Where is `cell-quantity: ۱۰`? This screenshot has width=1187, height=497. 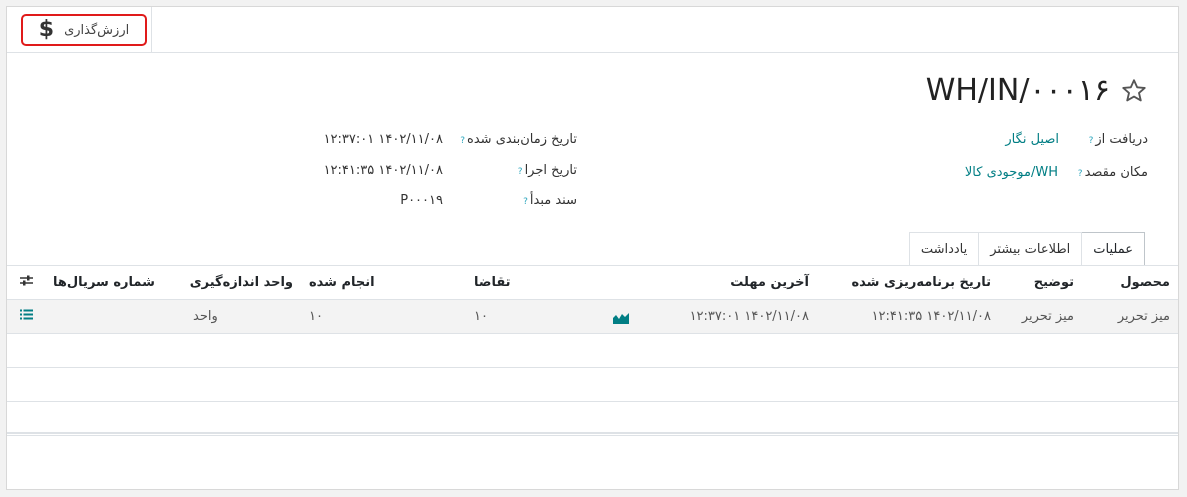
cell-quantity: ۱۰ is located at coordinates (383, 316).